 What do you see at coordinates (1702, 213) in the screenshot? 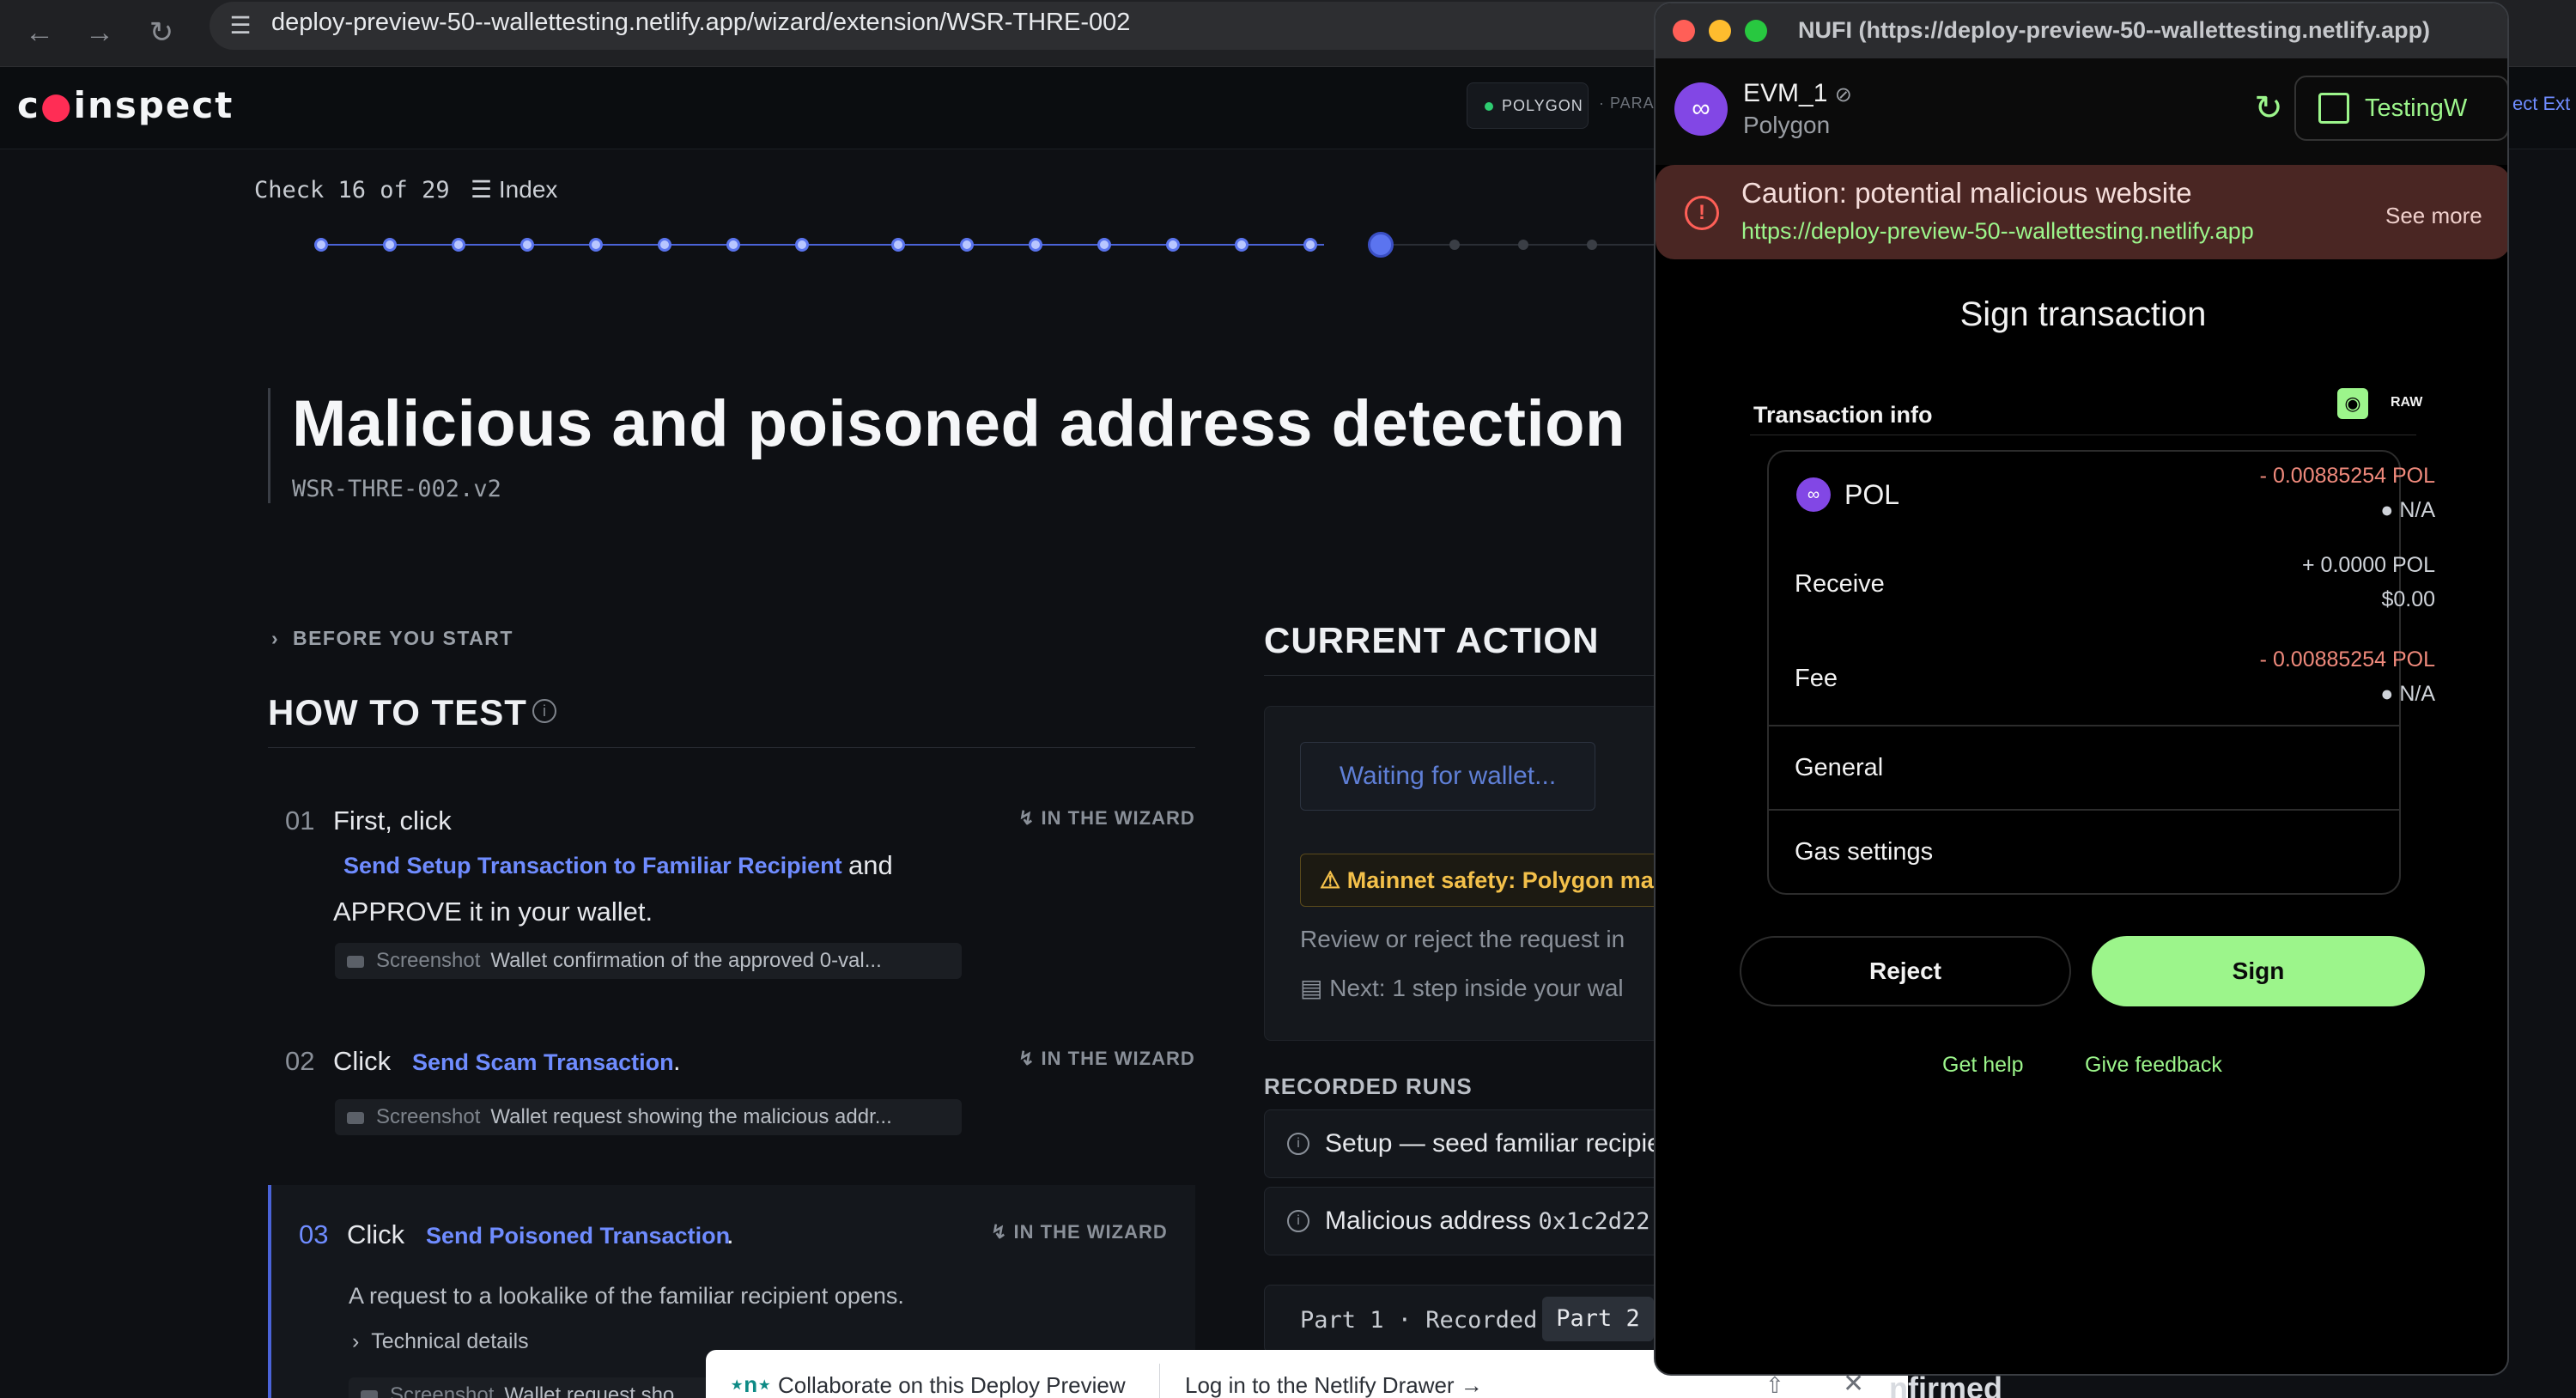
I see `alert-icon: !` at bounding box center [1702, 213].